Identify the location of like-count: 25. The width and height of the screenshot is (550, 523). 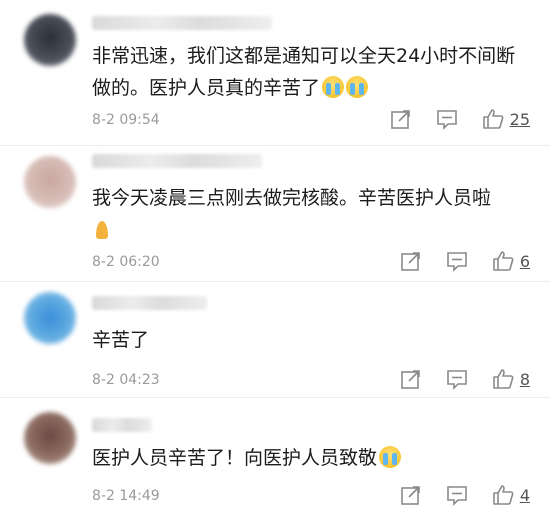
(519, 119).